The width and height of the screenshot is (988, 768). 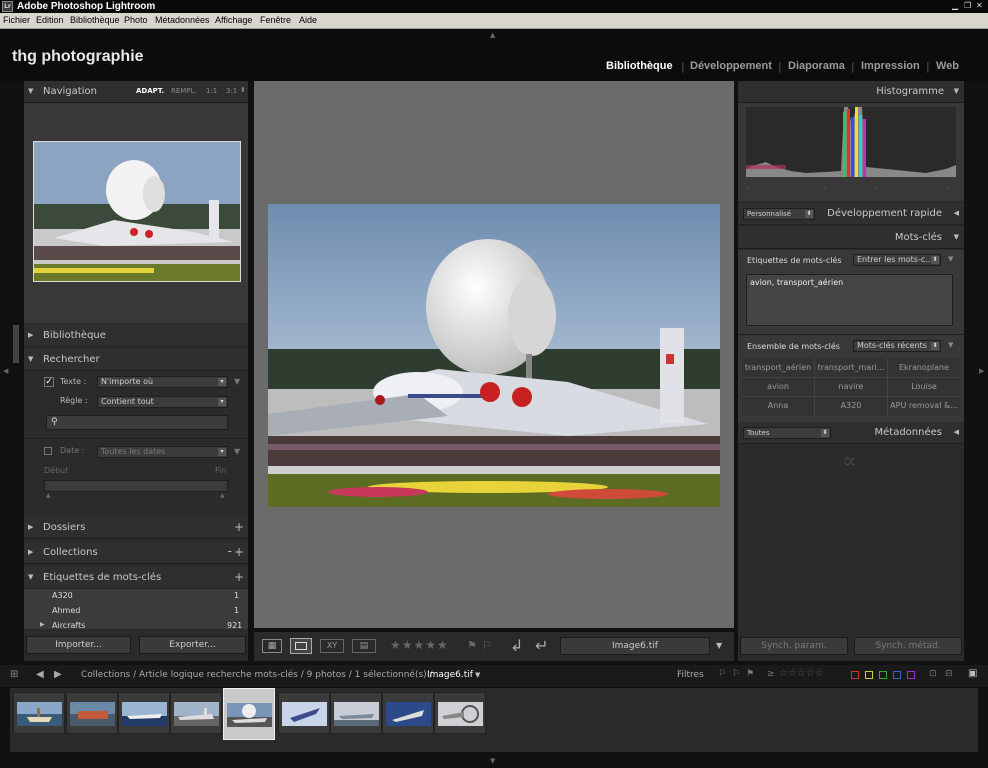 What do you see at coordinates (50, 20) in the screenshot?
I see `menu-edition: Edition` at bounding box center [50, 20].